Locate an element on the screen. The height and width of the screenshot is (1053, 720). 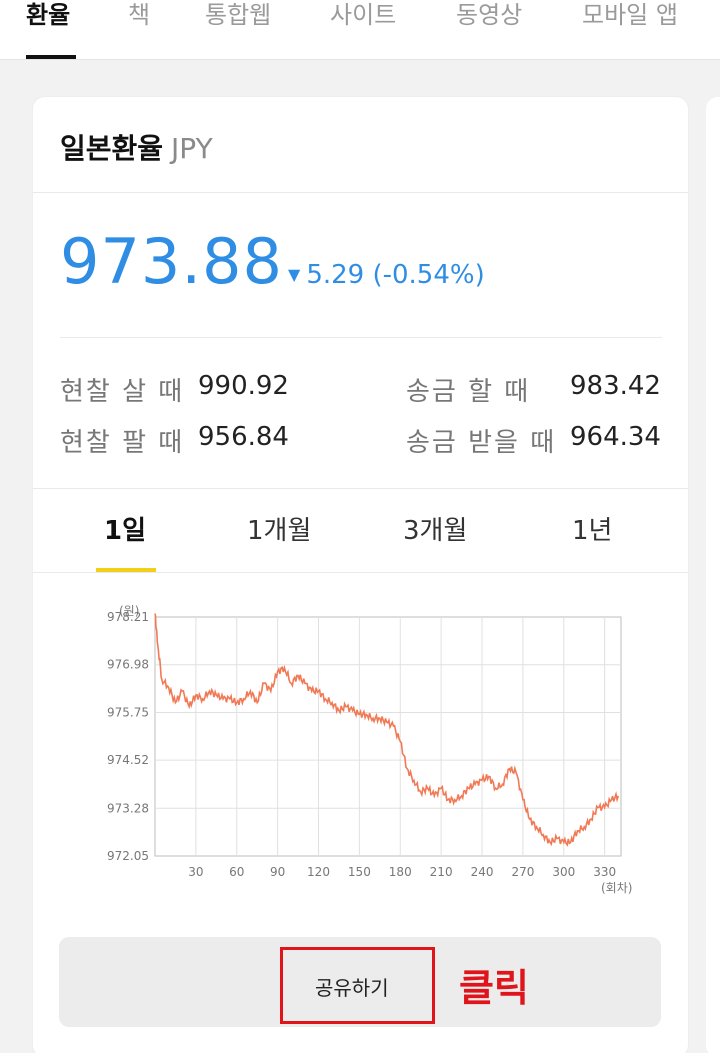
x-tick-label: 330 is located at coordinates (604, 872).